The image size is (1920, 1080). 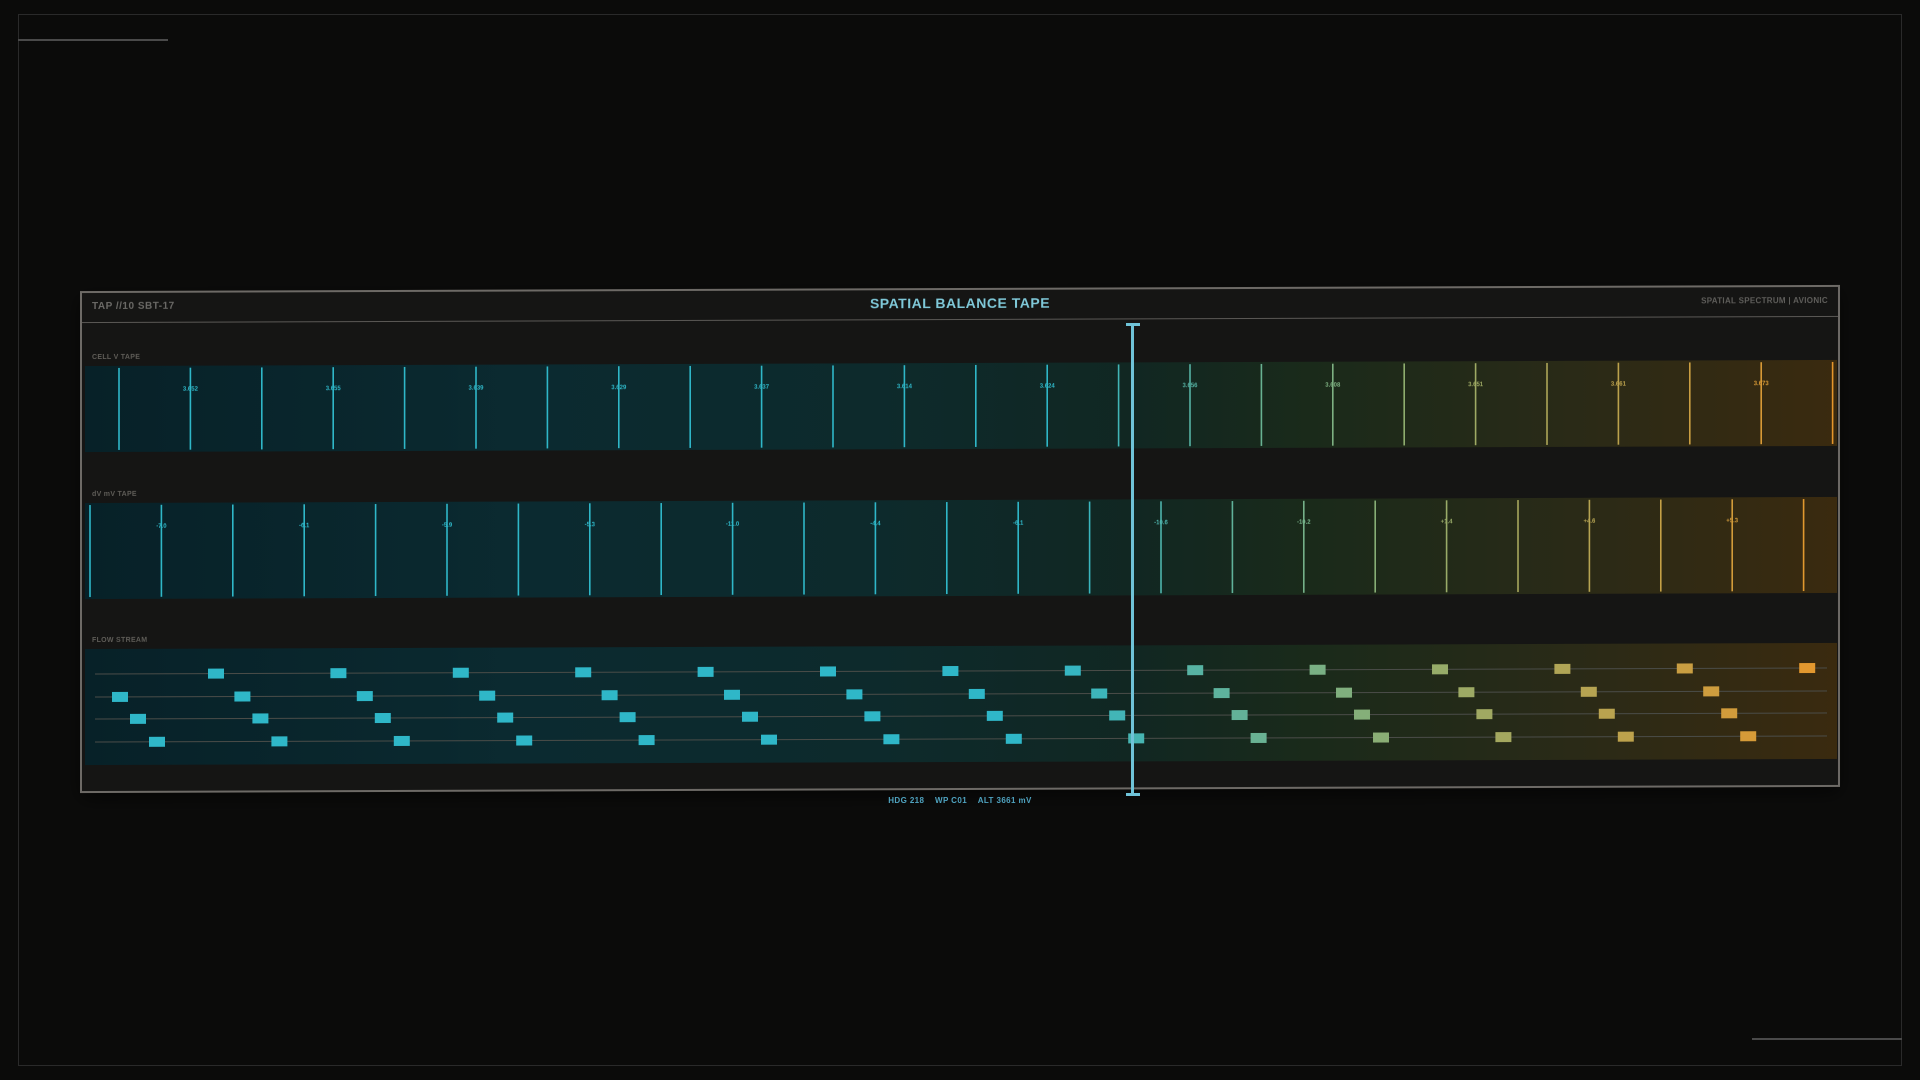 I want to click on cell-v-tick-label: 3.655, so click(x=334, y=389).